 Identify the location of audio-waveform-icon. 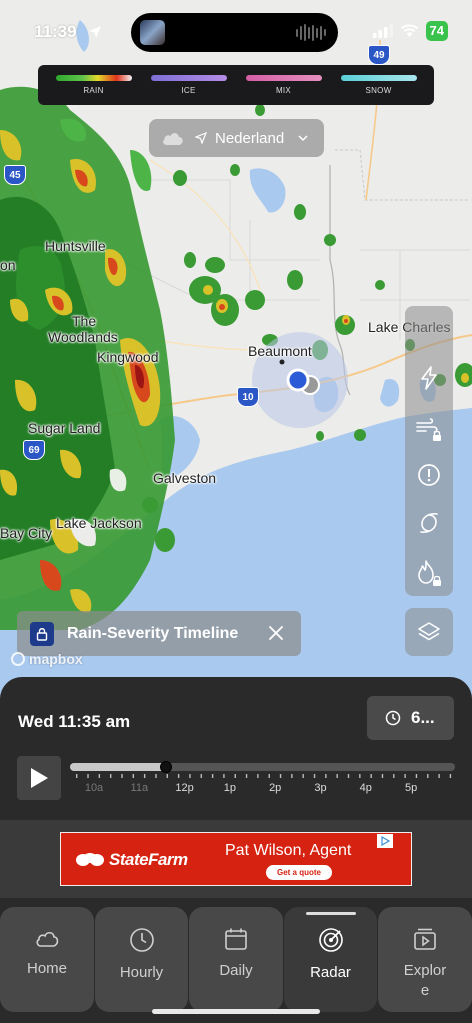
(311, 32).